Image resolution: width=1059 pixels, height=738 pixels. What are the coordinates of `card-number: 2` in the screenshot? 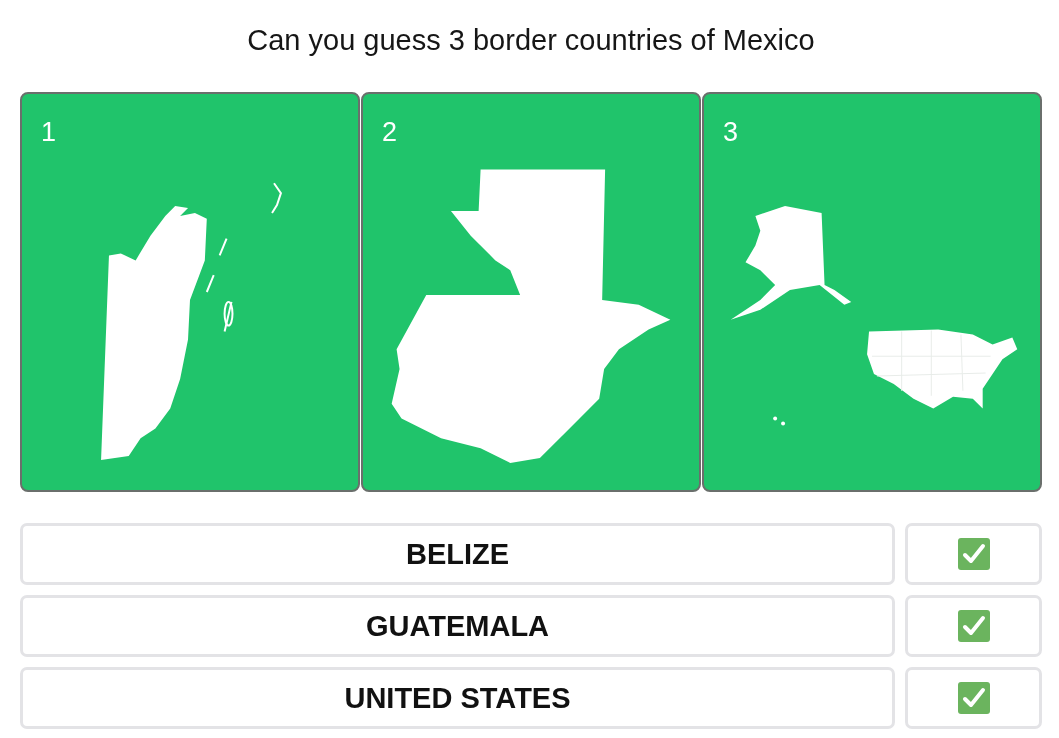 It's located at (390, 132).